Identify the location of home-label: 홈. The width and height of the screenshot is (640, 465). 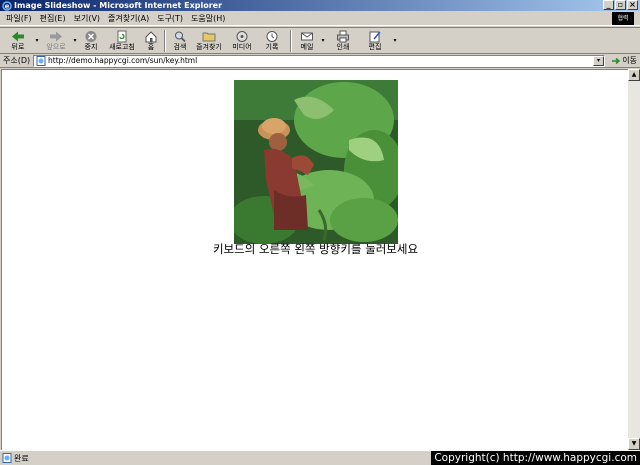
(151, 47).